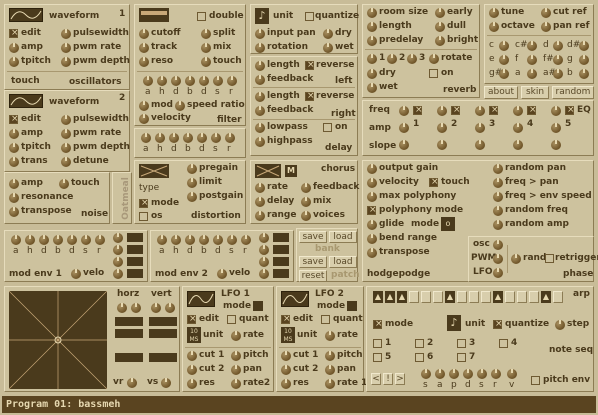  What do you see at coordinates (260, 128) in the screenshot?
I see `delay-lowpass-knob` at bounding box center [260, 128].